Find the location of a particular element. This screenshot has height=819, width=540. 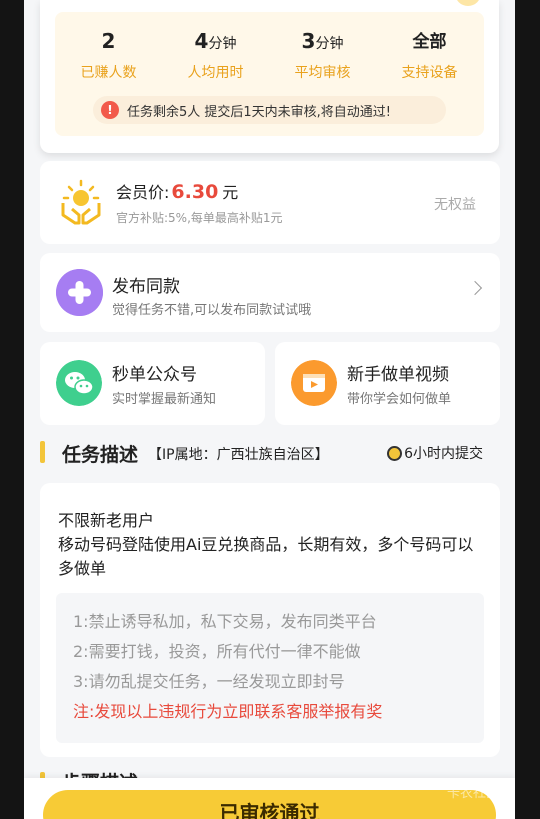

stat-earned-label: 已赚人数 is located at coordinates (108, 73).